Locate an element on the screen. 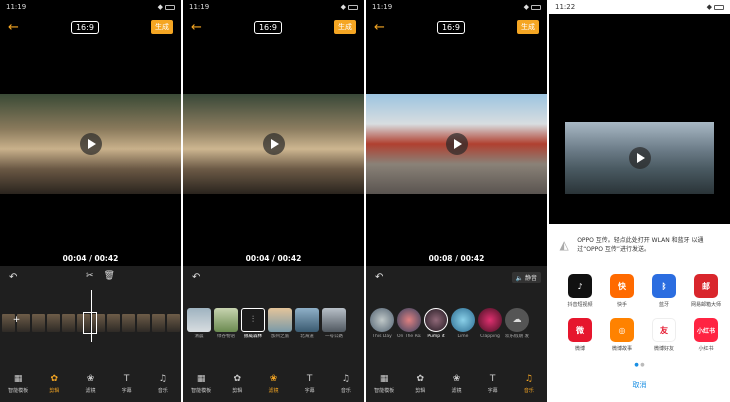  filter-item: 北海道 is located at coordinates (307, 323).